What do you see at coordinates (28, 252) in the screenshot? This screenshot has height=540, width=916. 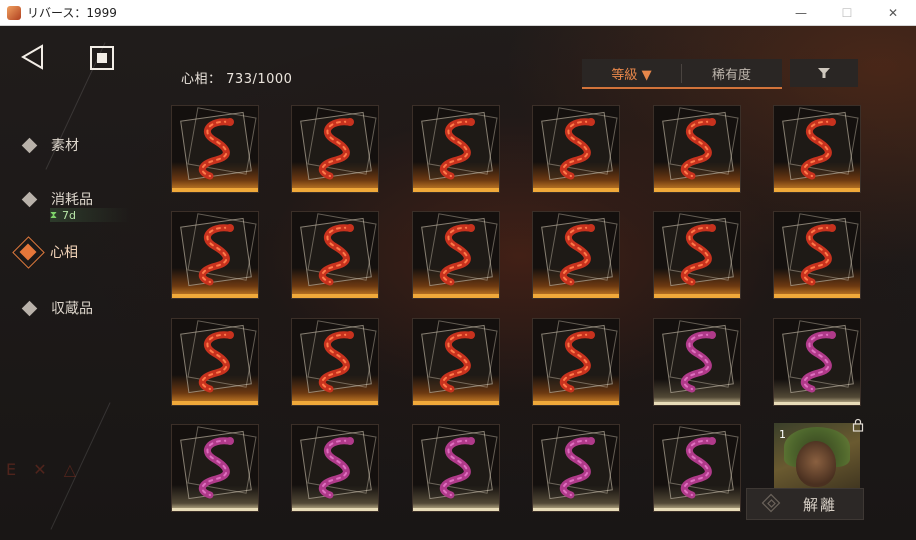 I see `active-diamond-icon` at bounding box center [28, 252].